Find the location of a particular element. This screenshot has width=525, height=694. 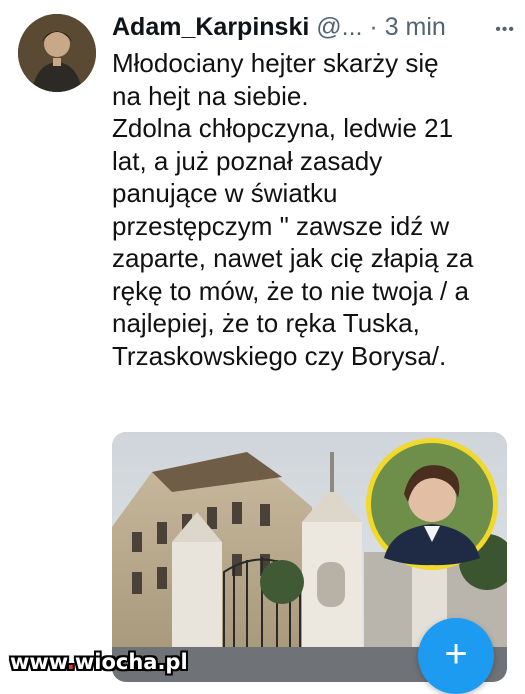

author-avatar is located at coordinates (57, 53).